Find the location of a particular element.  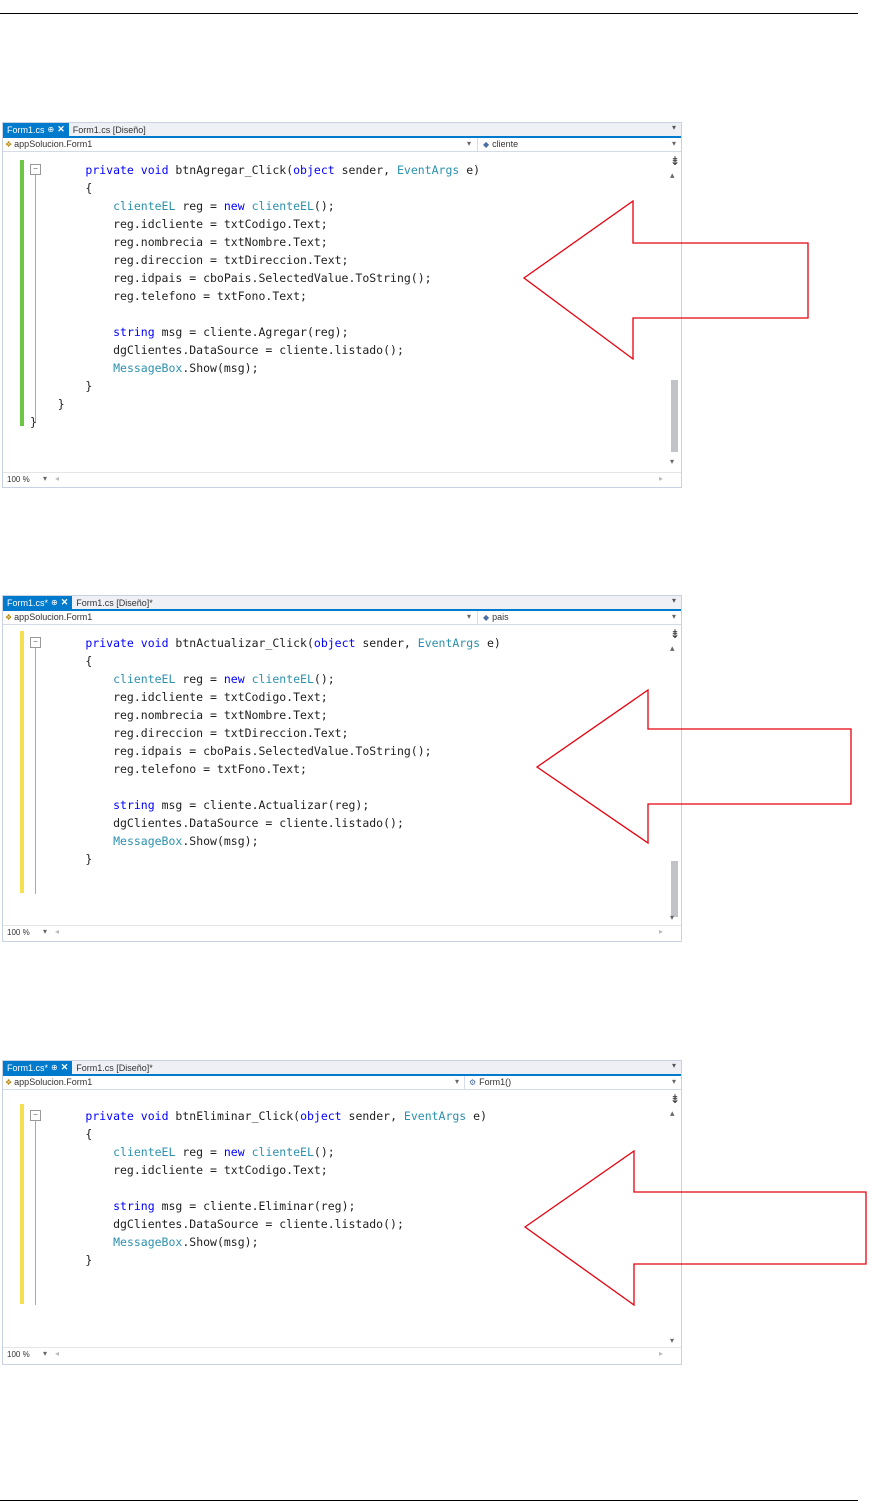

member-dropdown: ⚙ Form1() is located at coordinates (490, 1082).